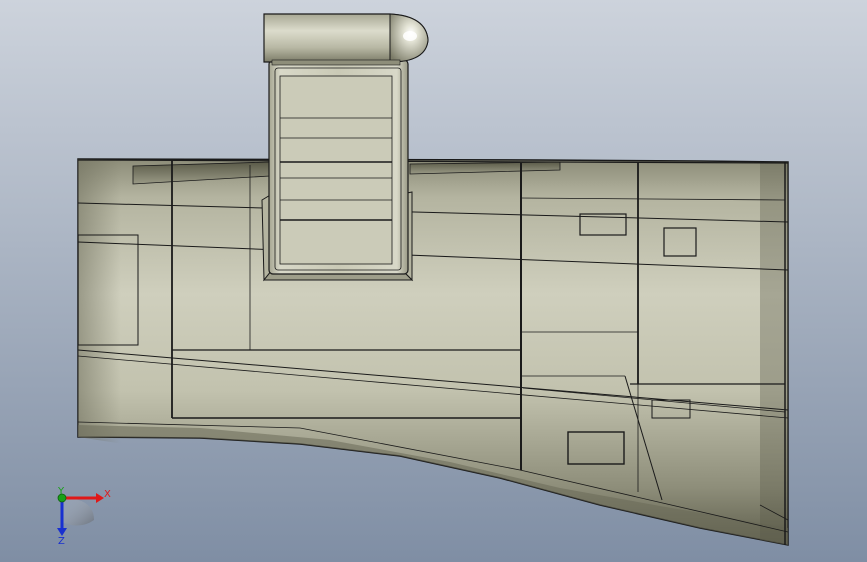  What do you see at coordinates (107, 494) in the screenshot?
I see `x-axis-label: X` at bounding box center [107, 494].